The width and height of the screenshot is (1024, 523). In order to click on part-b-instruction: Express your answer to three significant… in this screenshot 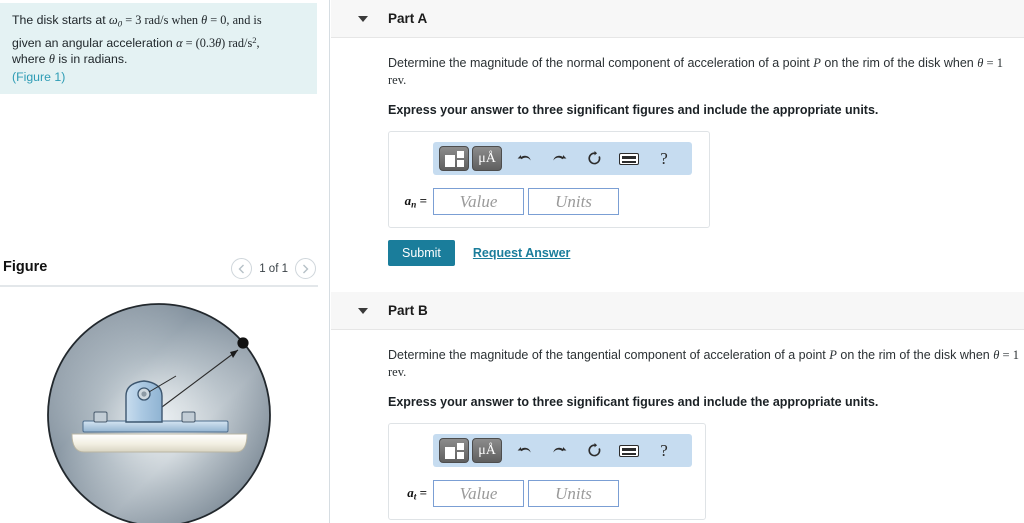, I will do `click(633, 402)`.